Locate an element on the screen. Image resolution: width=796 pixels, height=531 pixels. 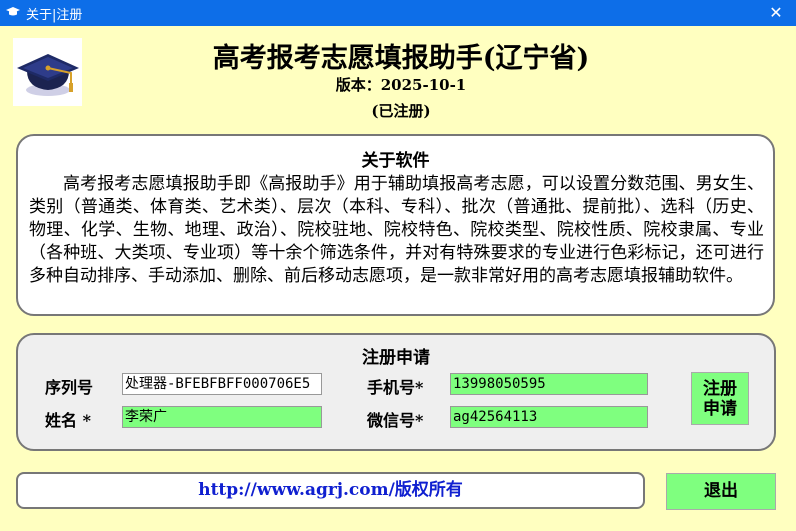
graduation-cap-logo-icon is located at coordinates (47, 72).